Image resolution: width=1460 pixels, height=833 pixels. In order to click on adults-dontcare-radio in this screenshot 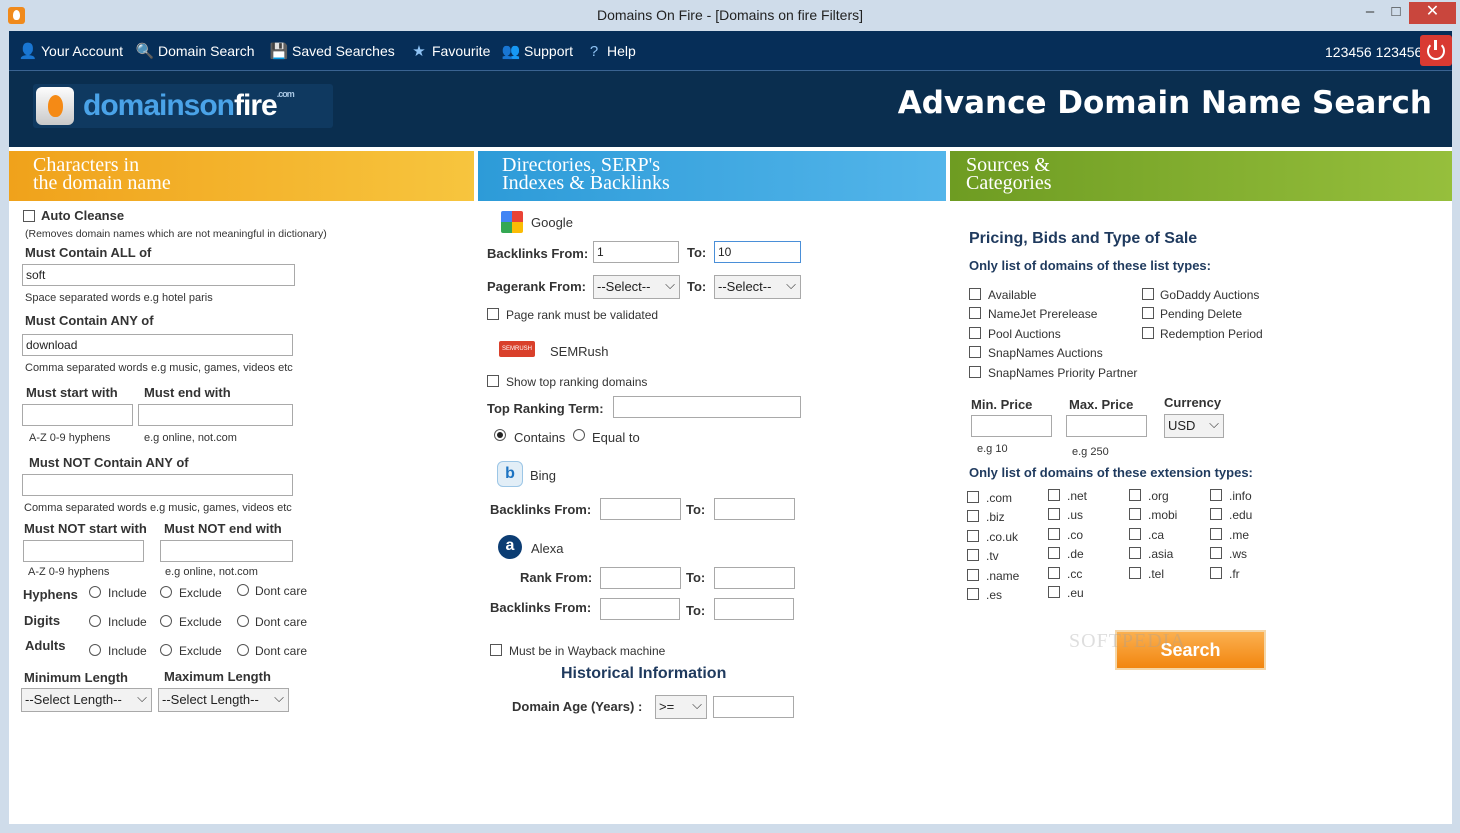, I will do `click(243, 650)`.